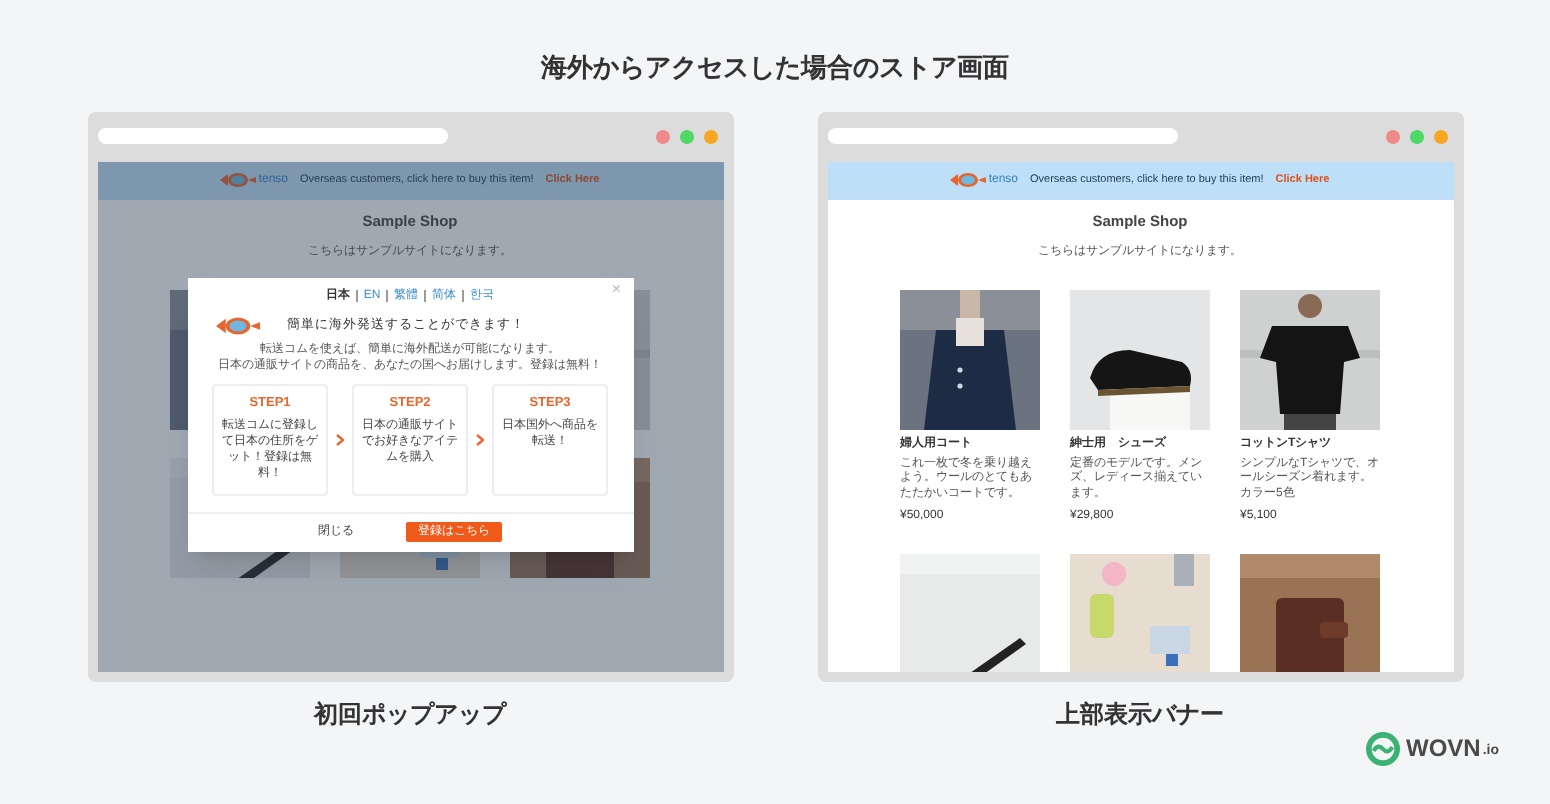 This screenshot has height=804, width=1550. I want to click on brand-name: WOVN, so click(1443, 749).